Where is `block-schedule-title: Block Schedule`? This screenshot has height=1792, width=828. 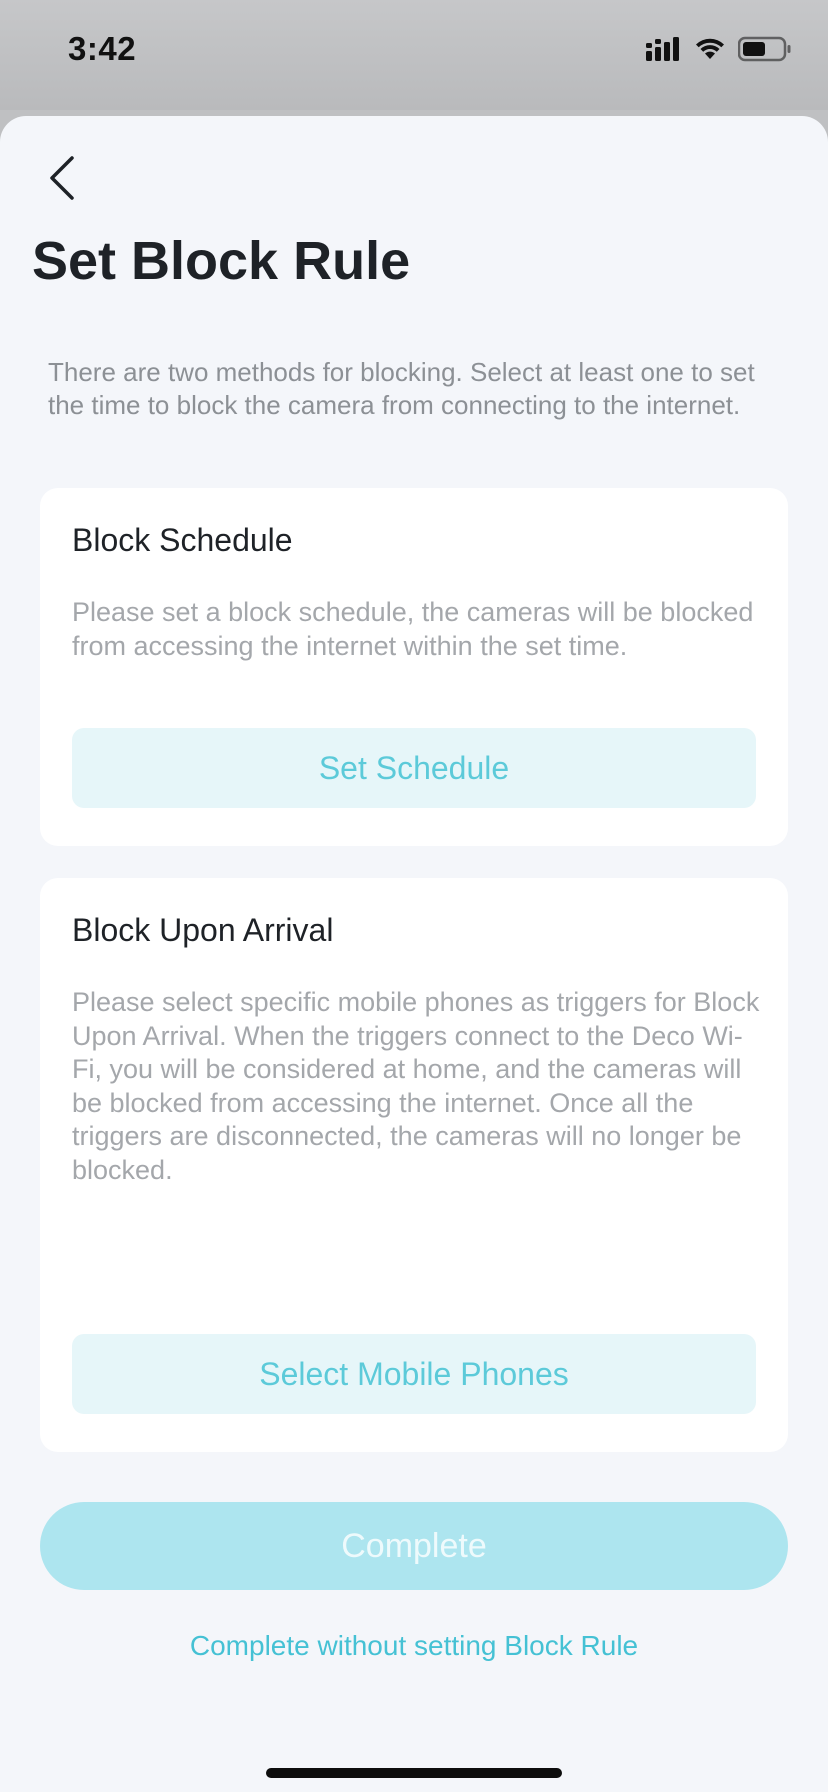 block-schedule-title: Block Schedule is located at coordinates (182, 540).